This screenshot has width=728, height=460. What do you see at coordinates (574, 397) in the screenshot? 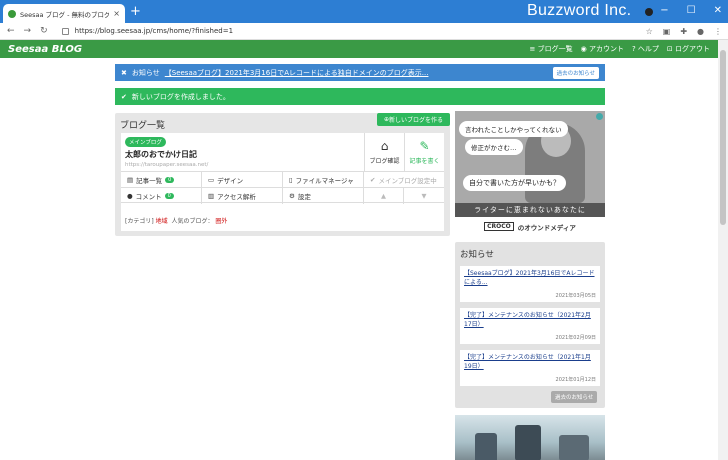
I see `news-past-button: 過去のお知らせ` at bounding box center [574, 397].